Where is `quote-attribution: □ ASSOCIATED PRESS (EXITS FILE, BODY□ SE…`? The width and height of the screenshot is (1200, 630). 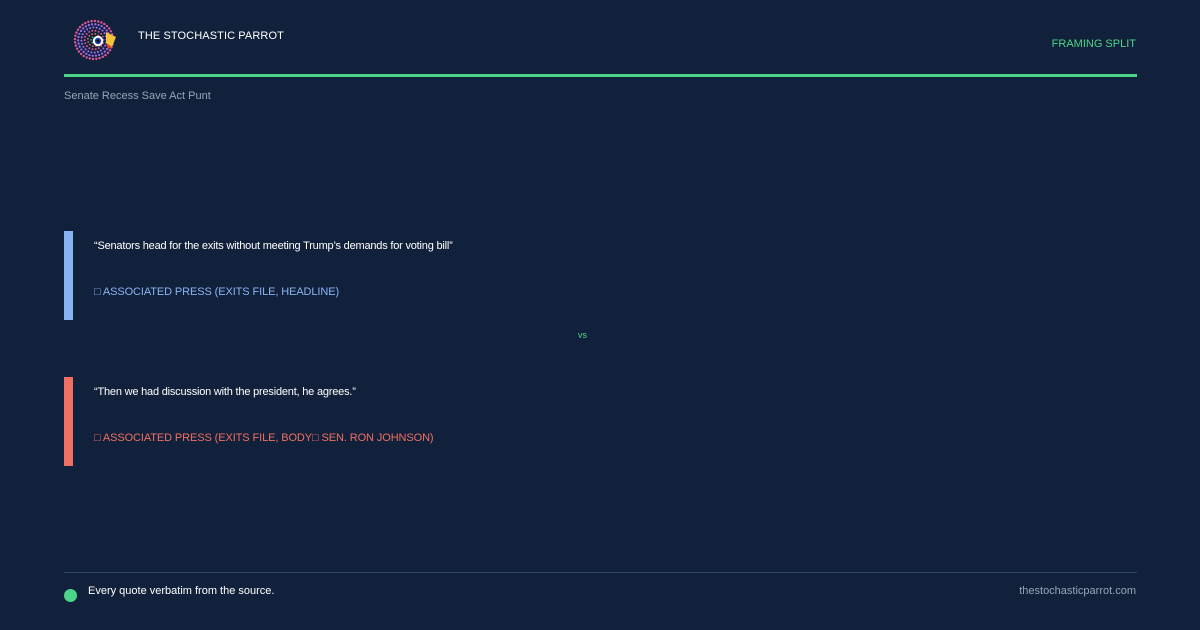 quote-attribution: □ ASSOCIATED PRESS (EXITS FILE, BODY□ SE… is located at coordinates (264, 438).